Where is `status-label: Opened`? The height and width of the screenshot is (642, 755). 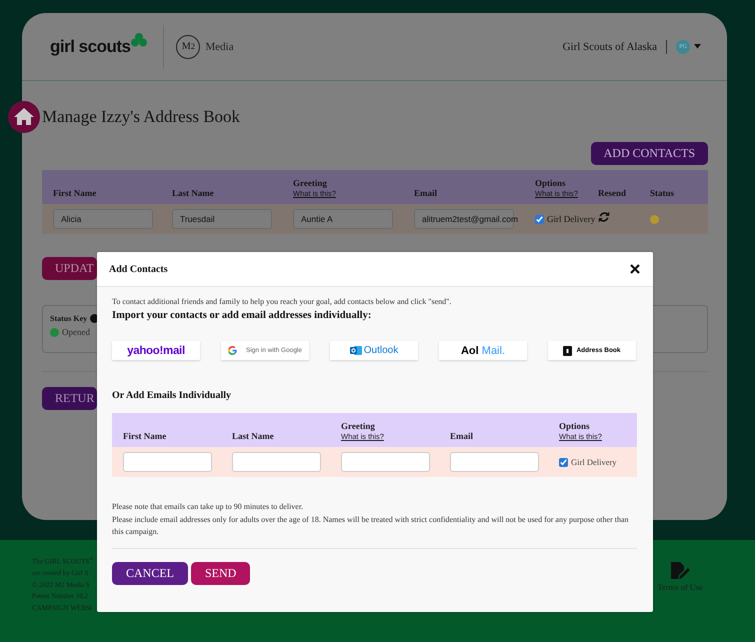 status-label: Opened is located at coordinates (76, 332).